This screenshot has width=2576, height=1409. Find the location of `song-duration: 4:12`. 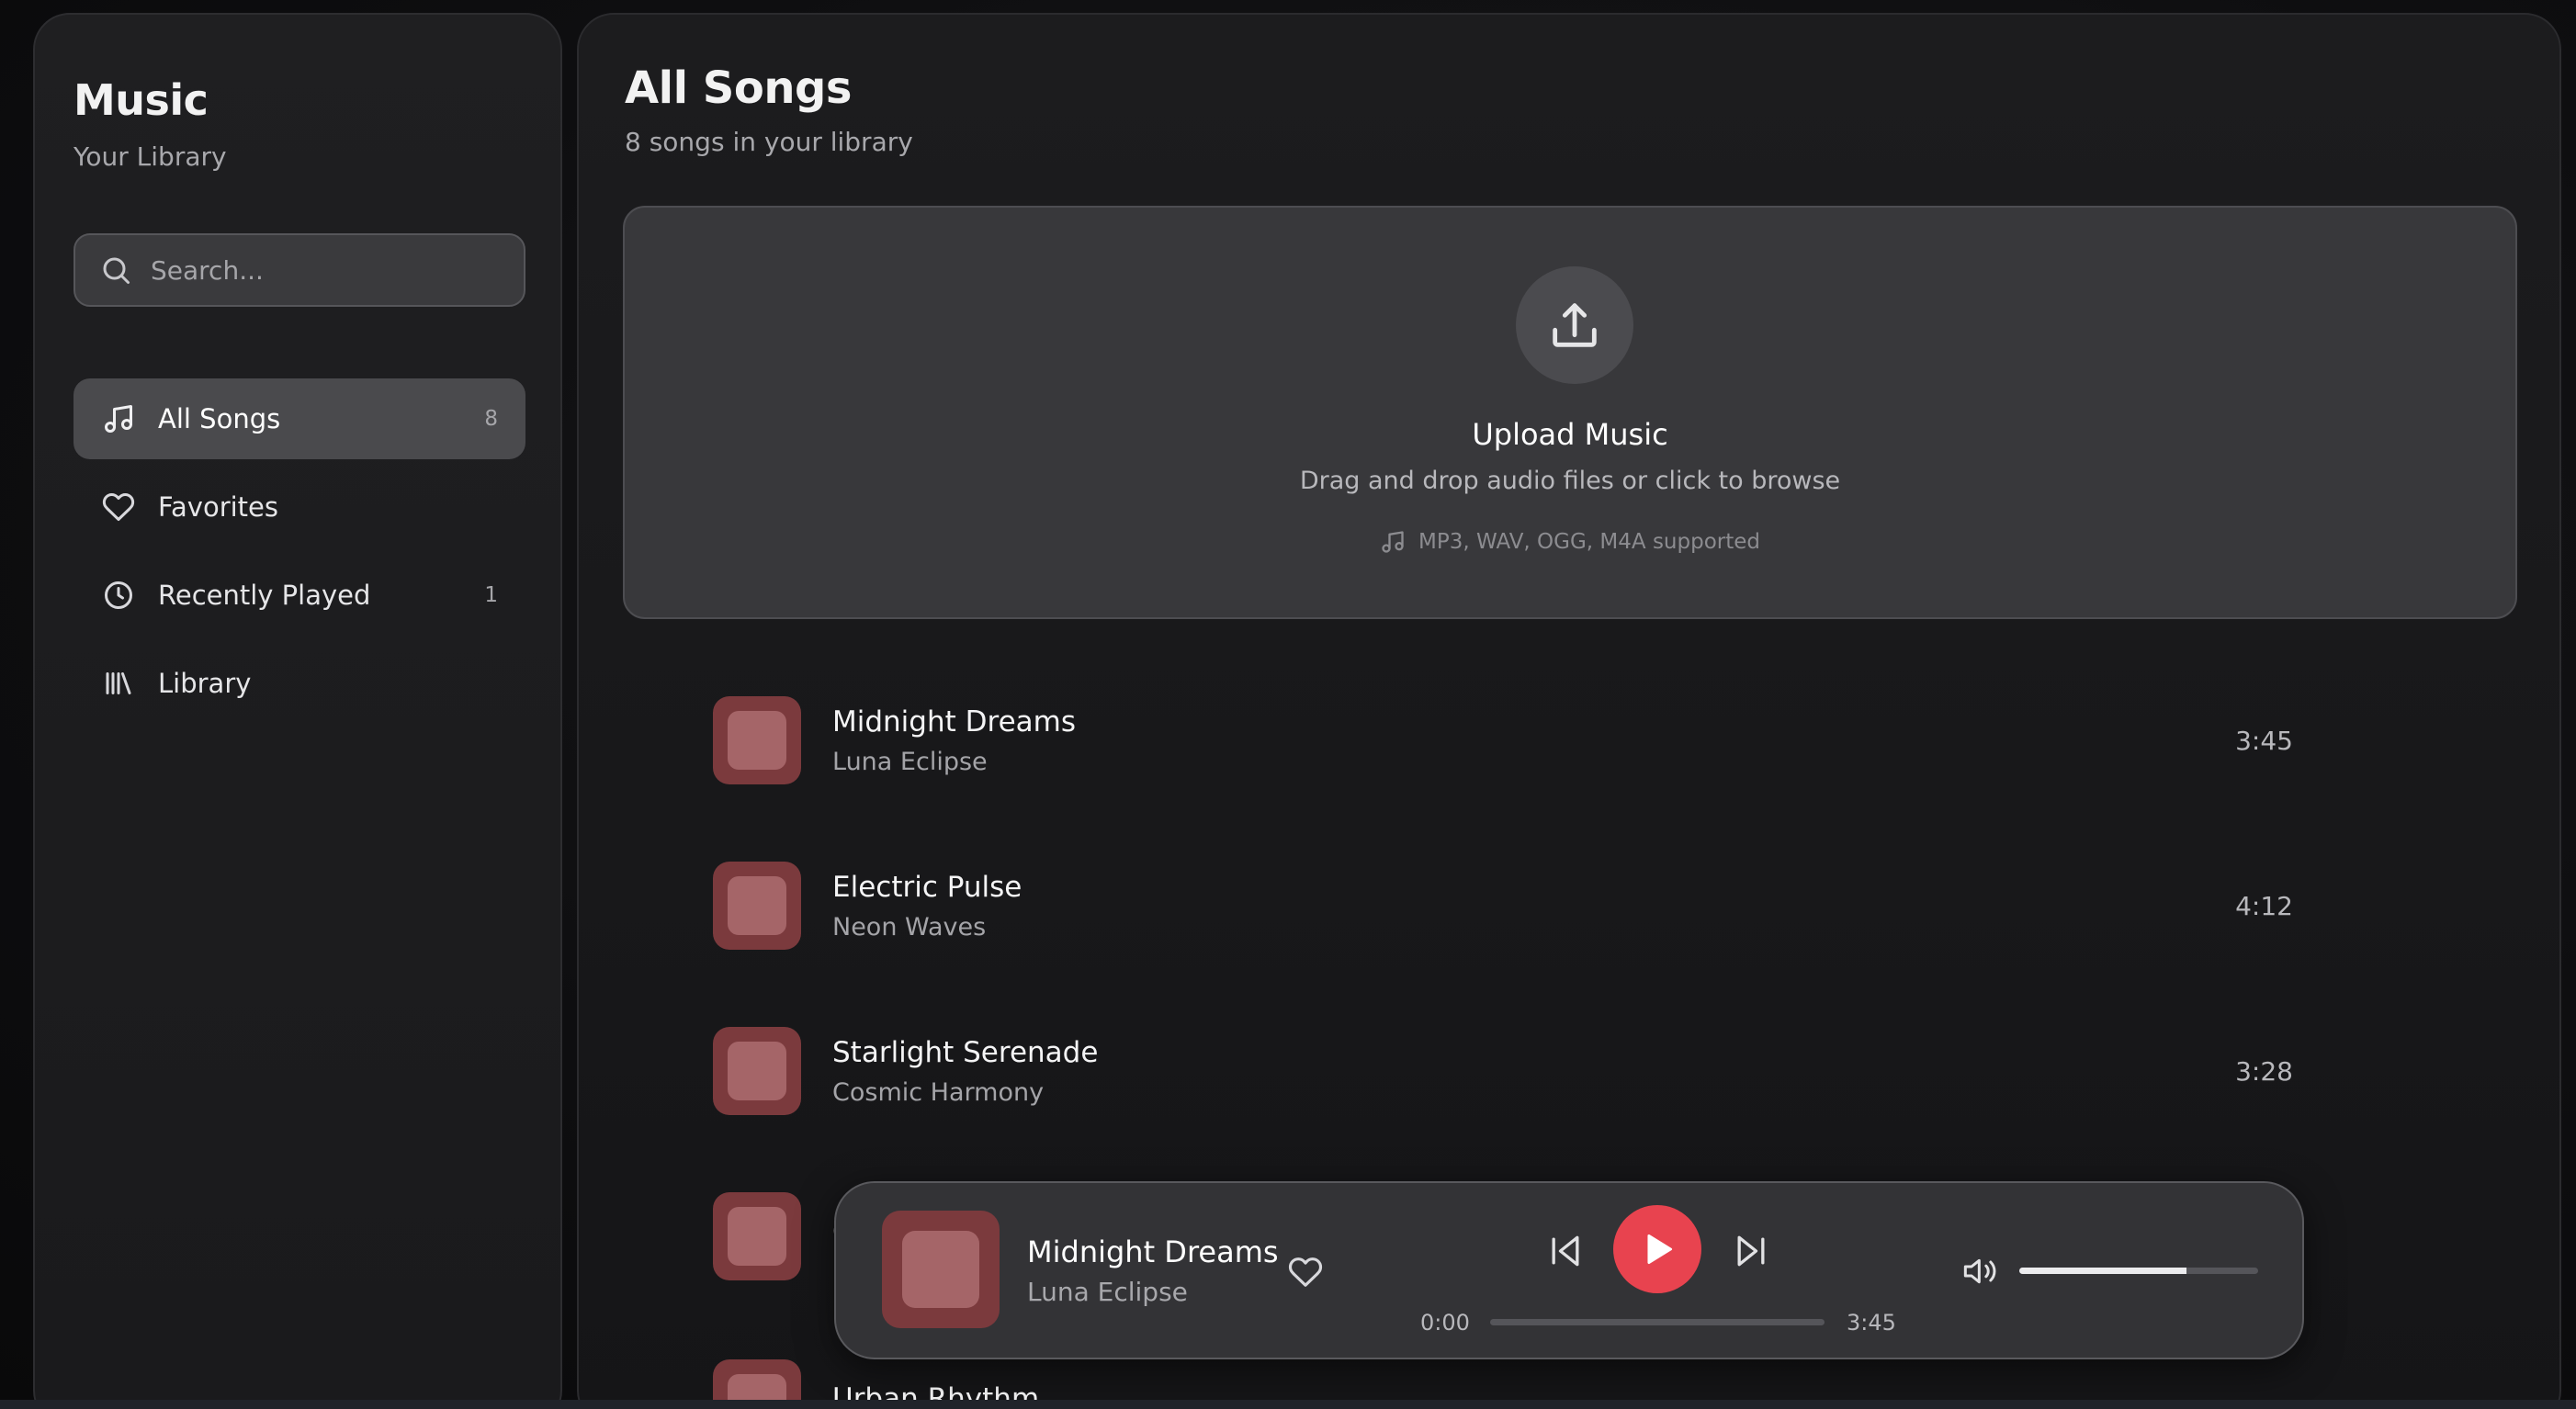

song-duration: 4:12 is located at coordinates (2264, 905).